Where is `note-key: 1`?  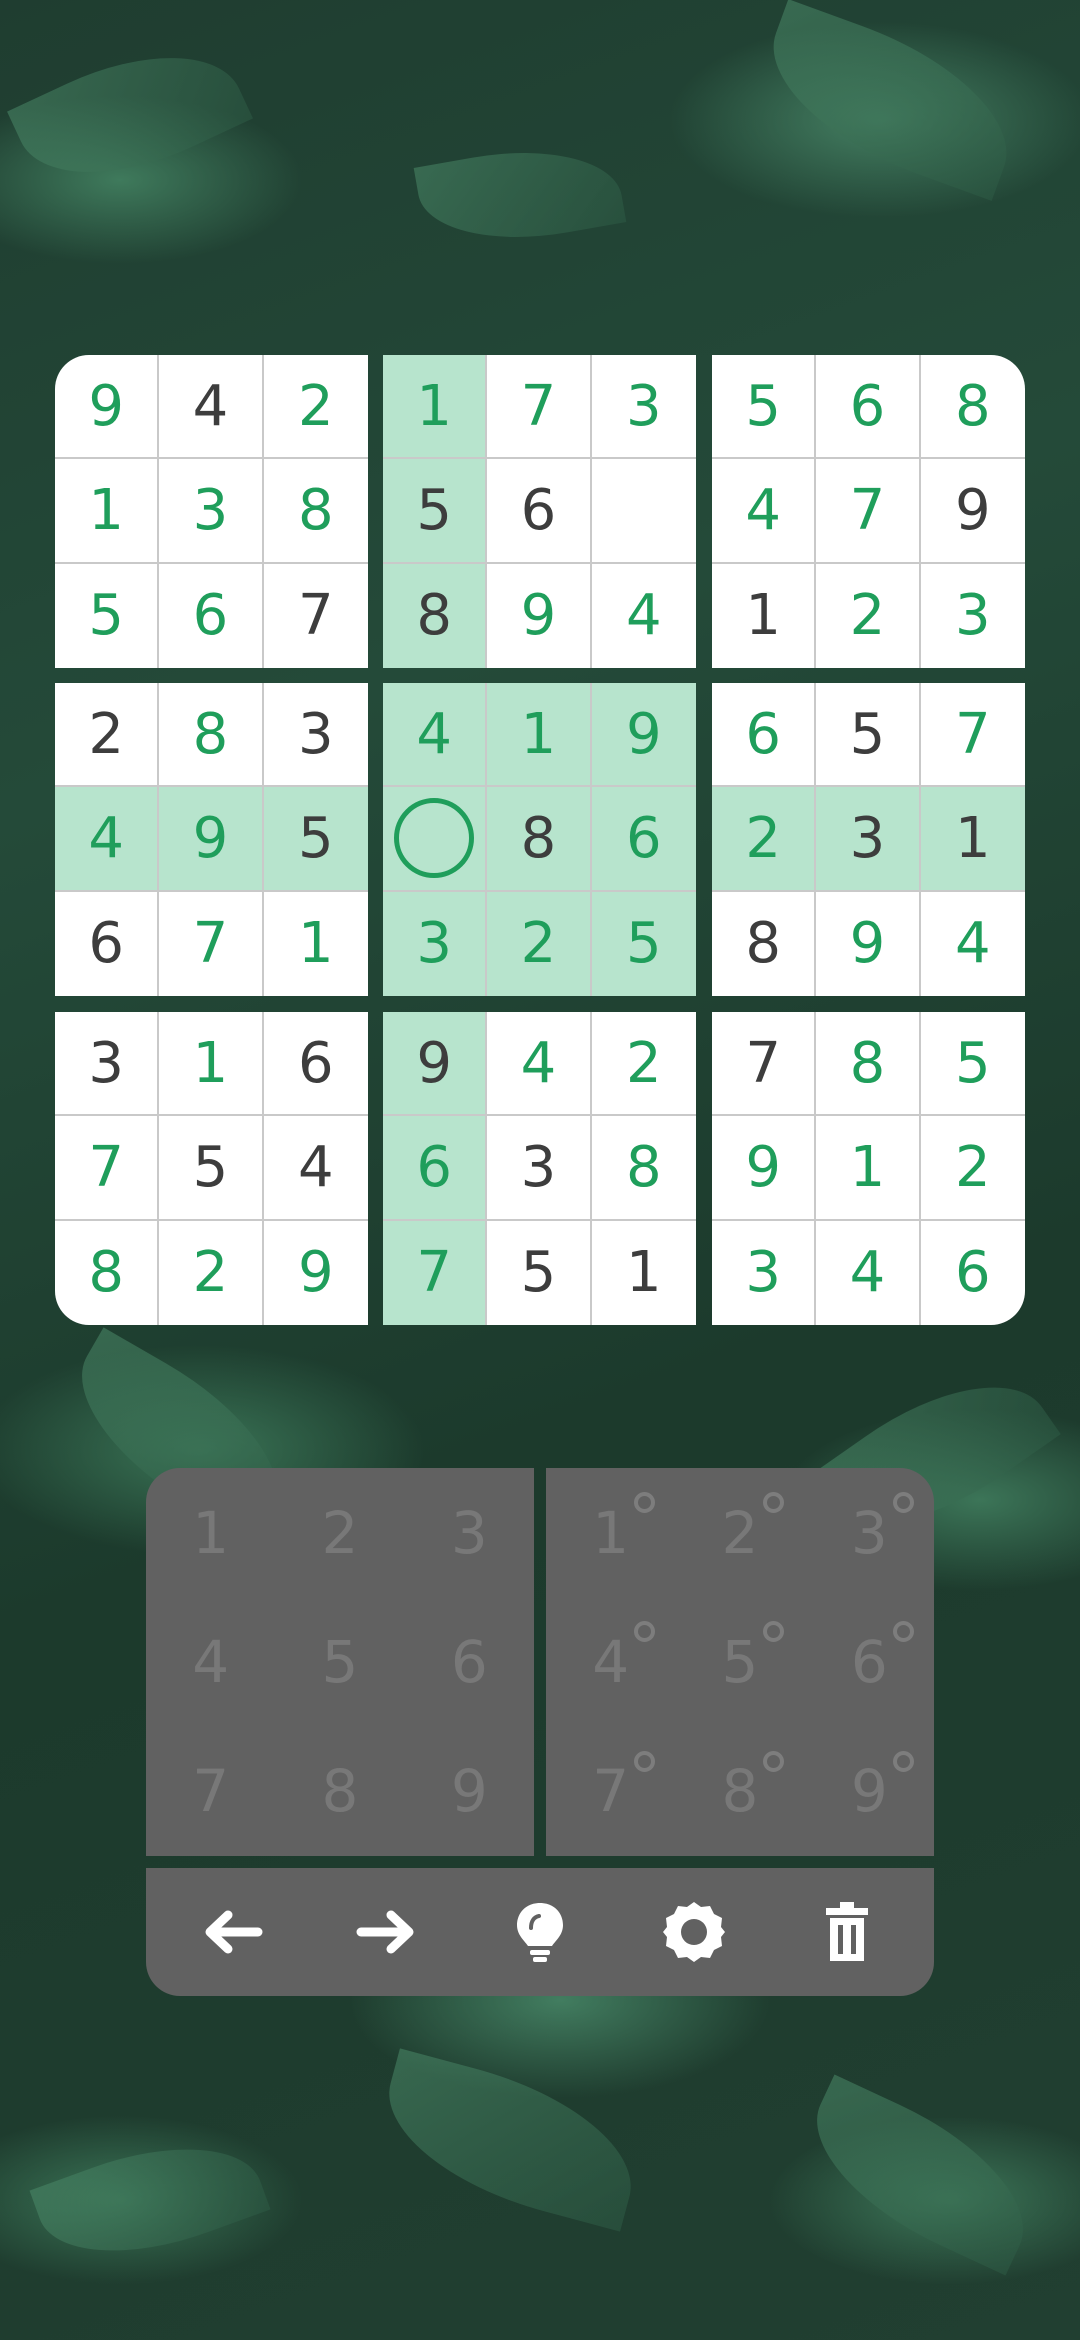 note-key: 1 is located at coordinates (610, 1532).